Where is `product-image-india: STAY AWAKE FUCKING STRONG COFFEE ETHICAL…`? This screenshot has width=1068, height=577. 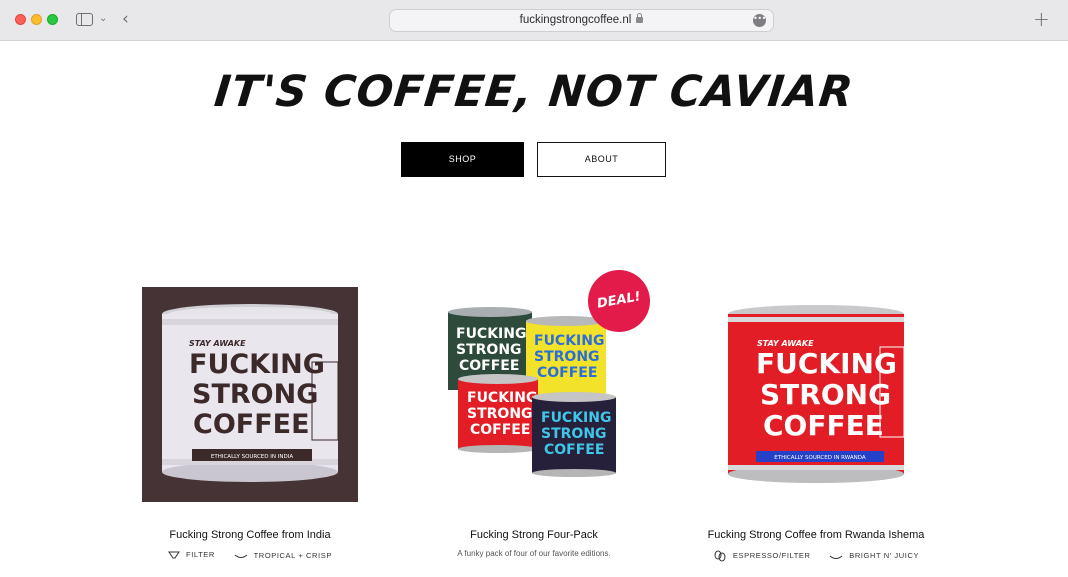
product-image-india: STAY AWAKE FUCKING STRONG COFFEE ETHICAL… is located at coordinates (250, 394).